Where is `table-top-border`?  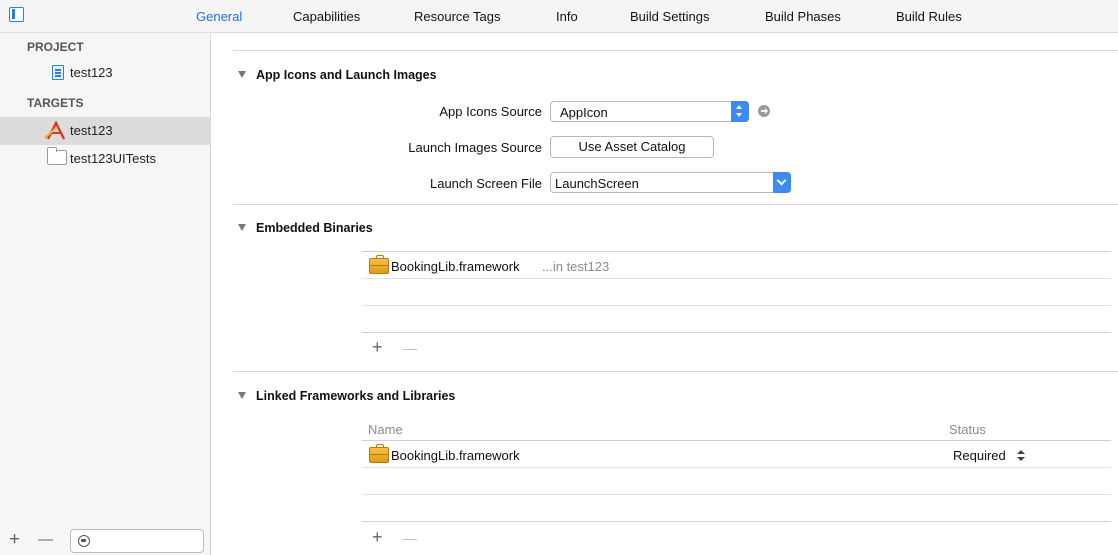
table-top-border is located at coordinates (736, 251).